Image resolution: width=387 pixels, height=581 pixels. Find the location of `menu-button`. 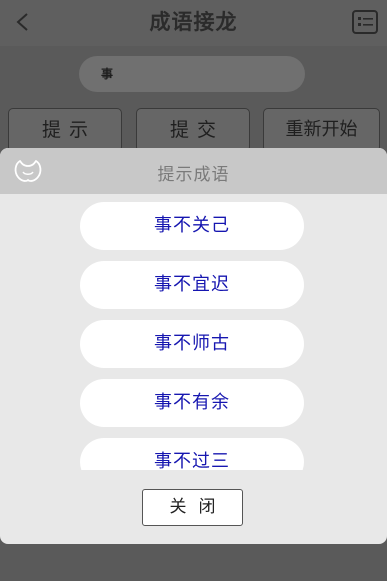

menu-button is located at coordinates (365, 22).